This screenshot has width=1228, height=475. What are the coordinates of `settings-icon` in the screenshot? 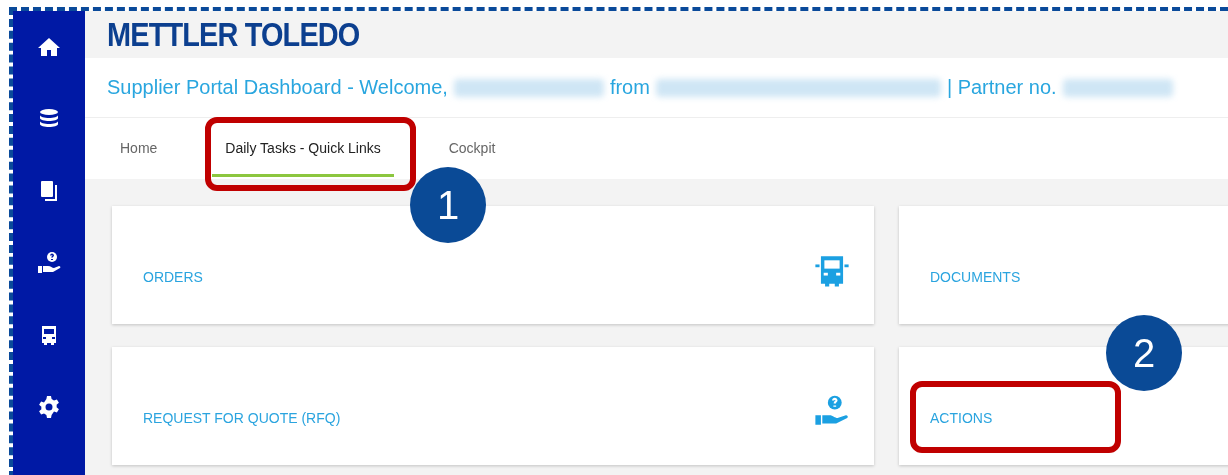 It's located at (49, 407).